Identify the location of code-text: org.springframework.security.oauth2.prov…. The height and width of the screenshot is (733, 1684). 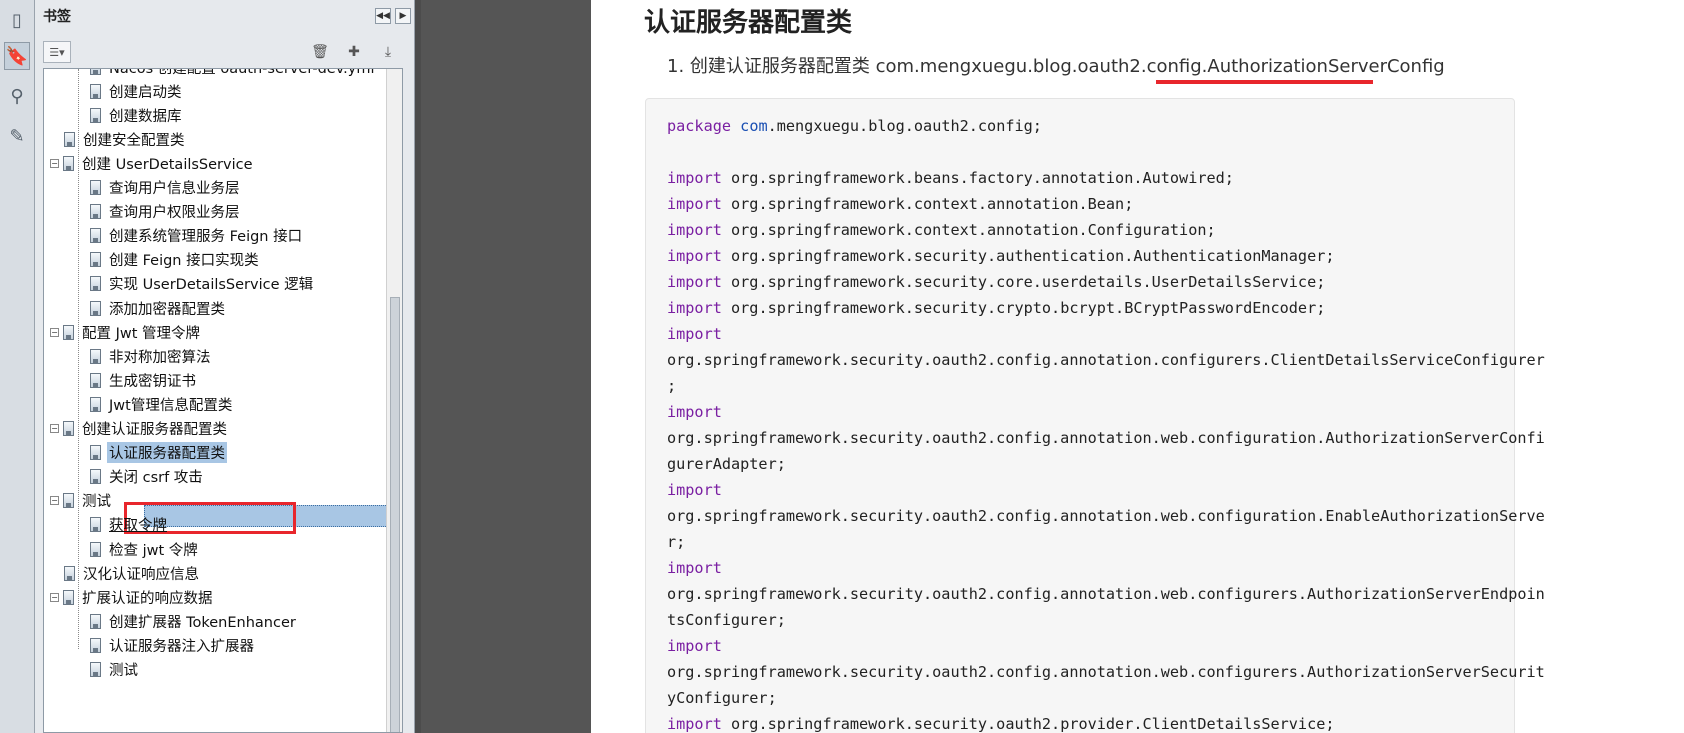
(1028, 724).